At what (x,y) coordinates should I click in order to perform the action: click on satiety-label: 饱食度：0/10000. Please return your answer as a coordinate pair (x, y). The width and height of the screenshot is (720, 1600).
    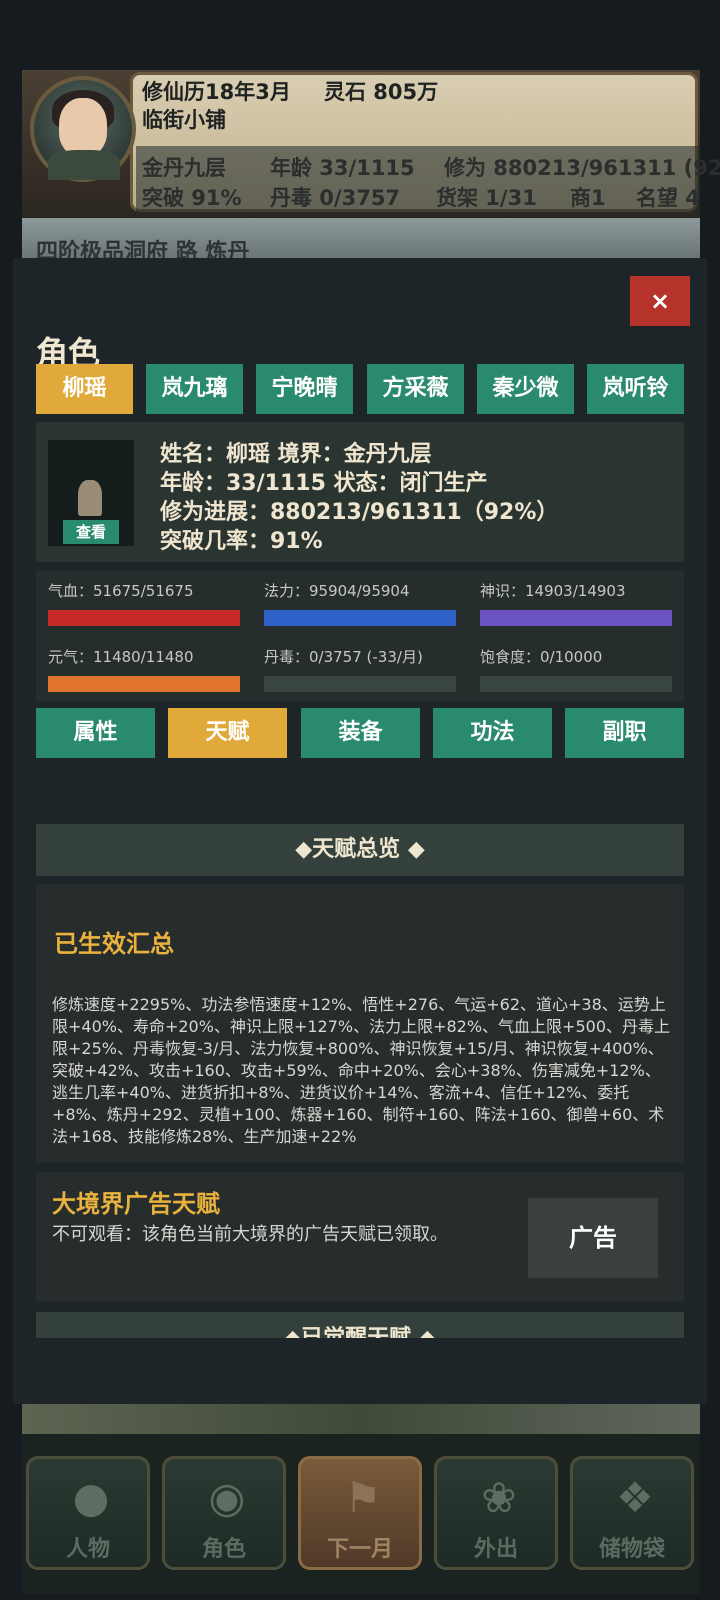
    Looking at the image, I should click on (541, 657).